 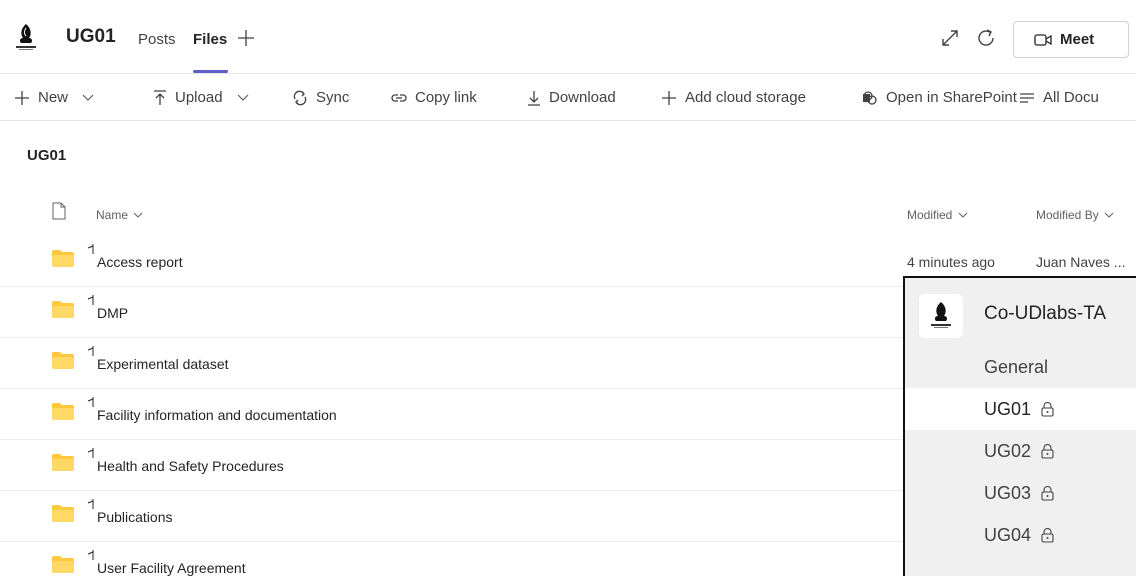 I want to click on meet-button: Meet, so click(x=1071, y=39).